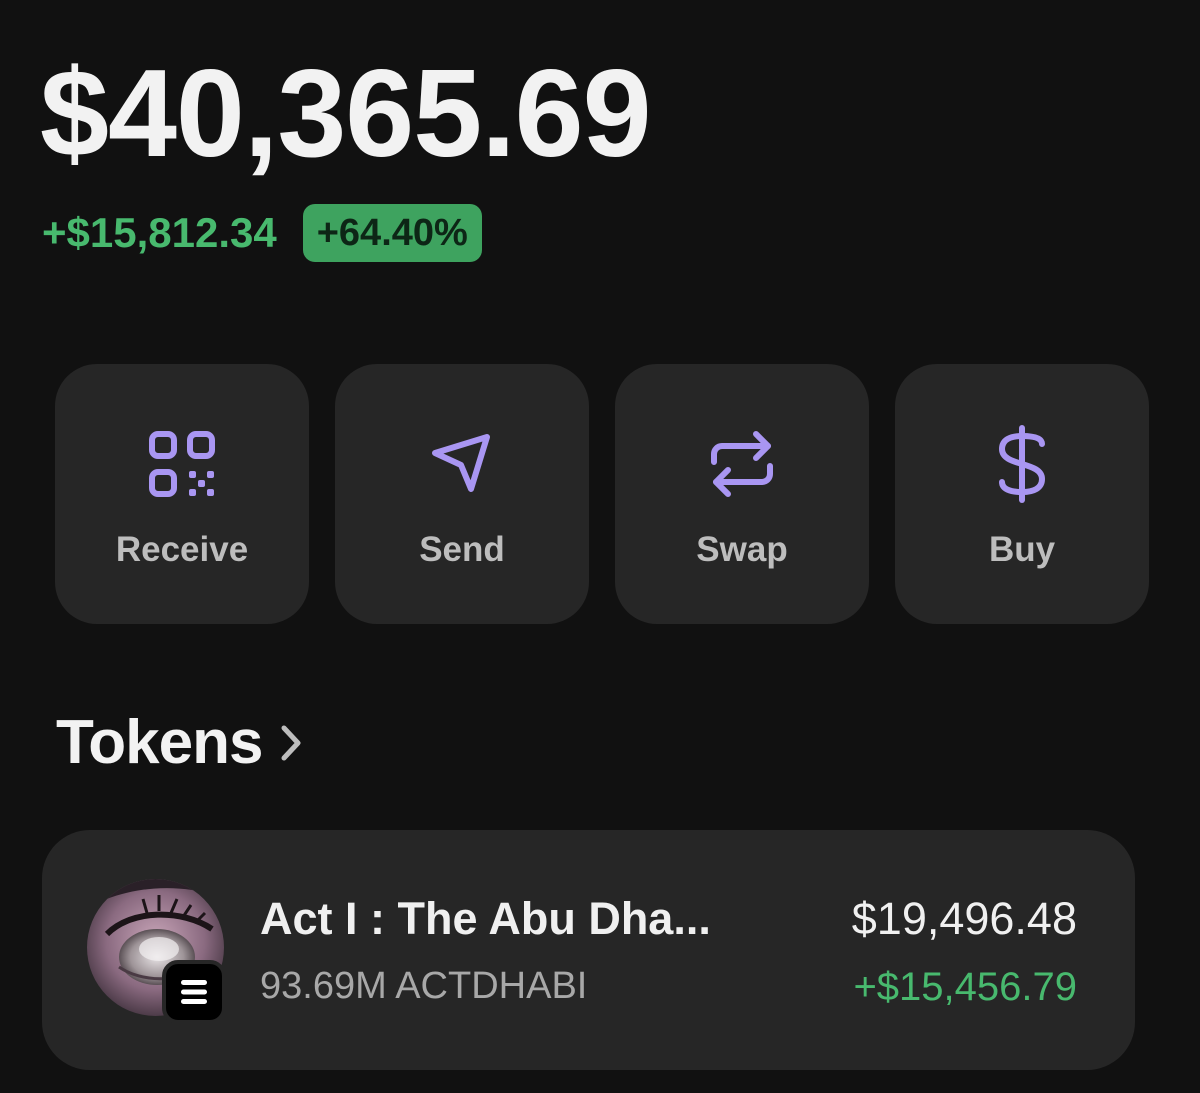  I want to click on send-label: Send, so click(462, 549).